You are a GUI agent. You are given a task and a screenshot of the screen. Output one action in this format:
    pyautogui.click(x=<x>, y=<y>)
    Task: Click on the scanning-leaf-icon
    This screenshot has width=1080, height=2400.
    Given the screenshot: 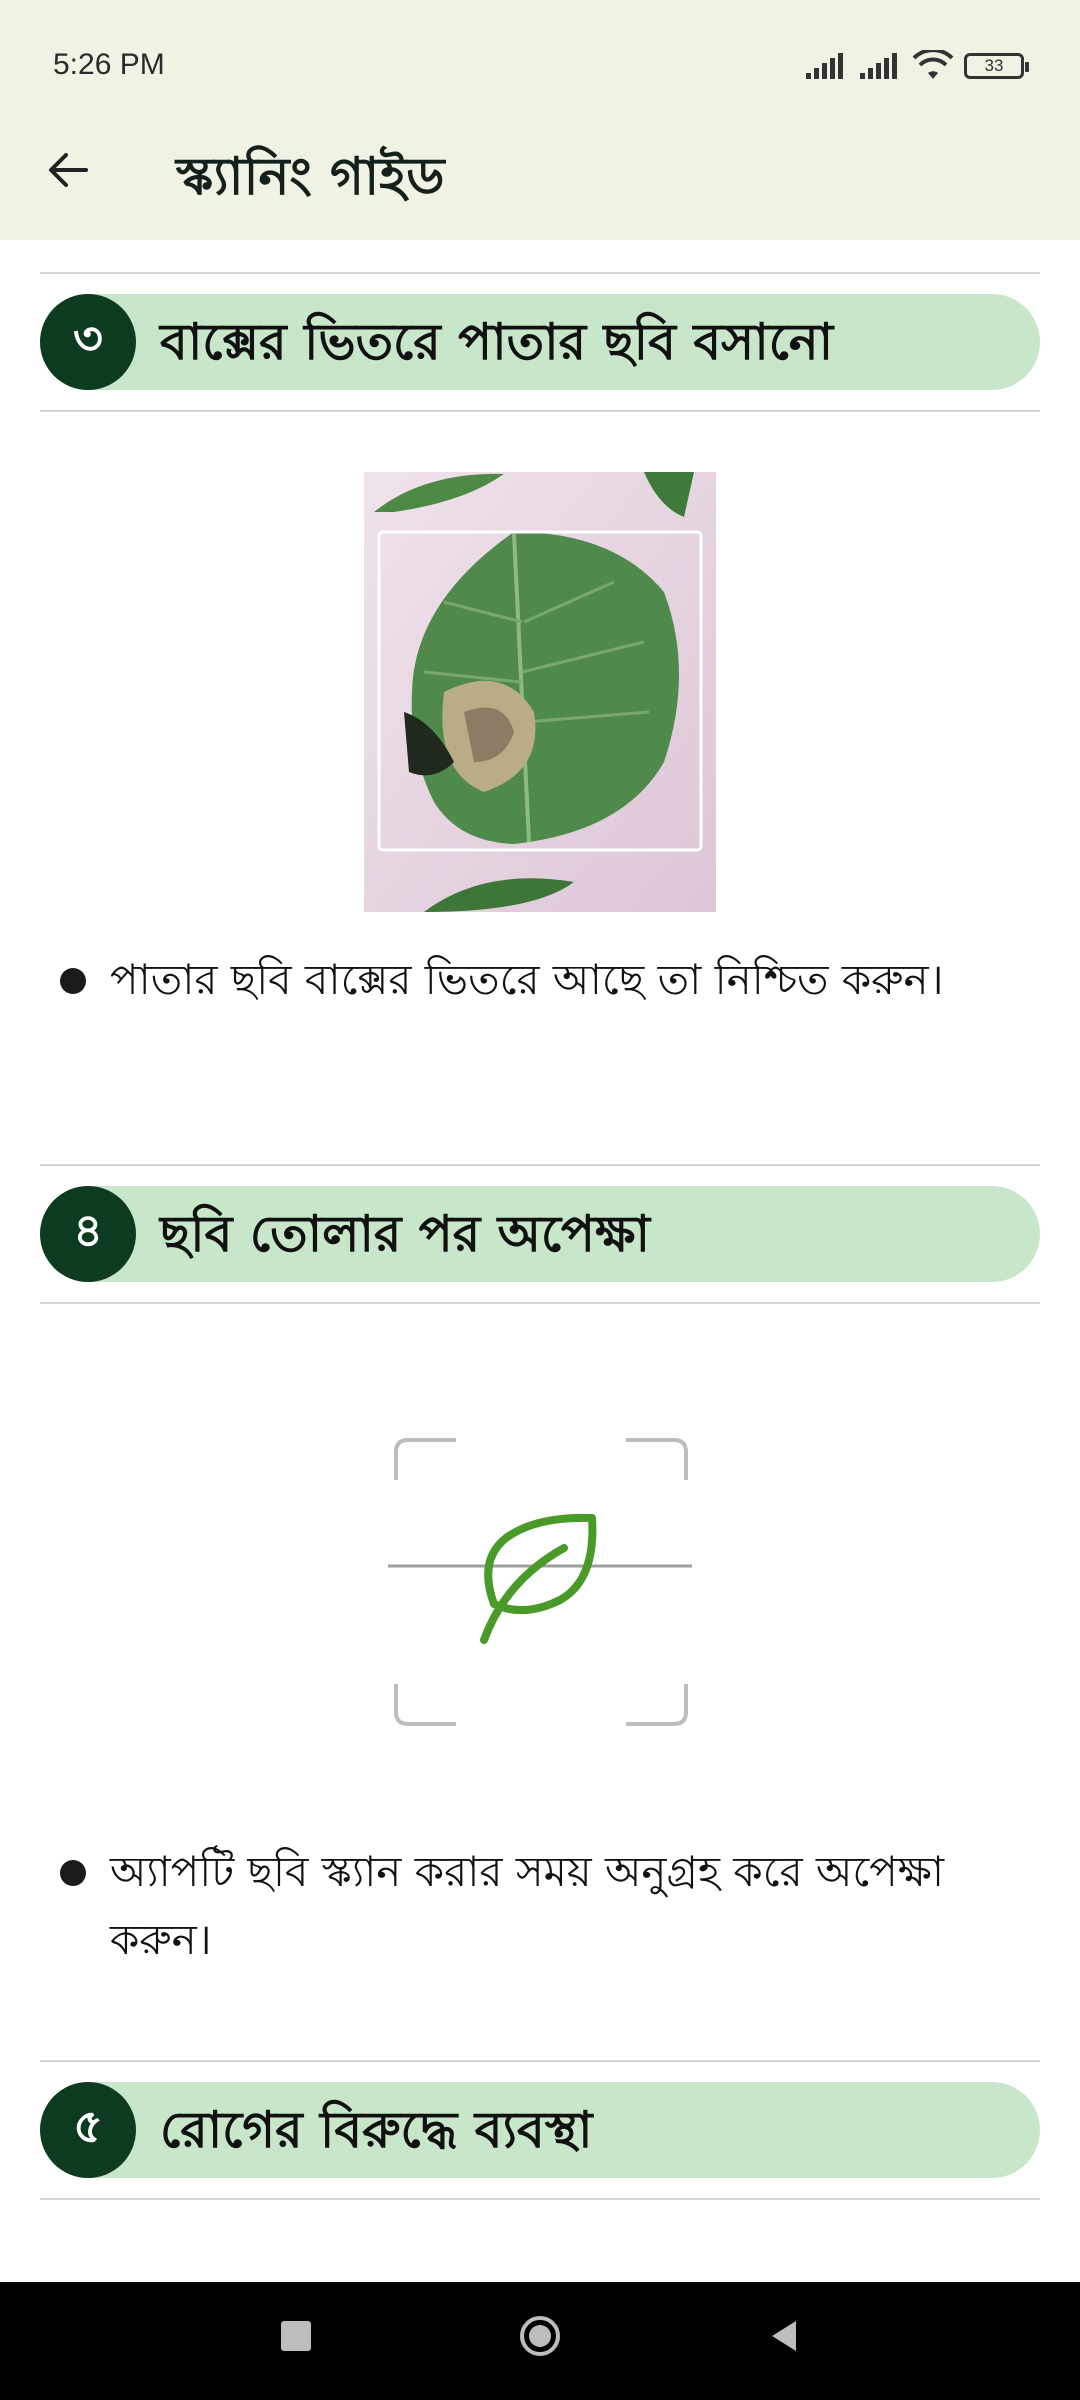 What is the action you would take?
    pyautogui.click(x=541, y=1585)
    